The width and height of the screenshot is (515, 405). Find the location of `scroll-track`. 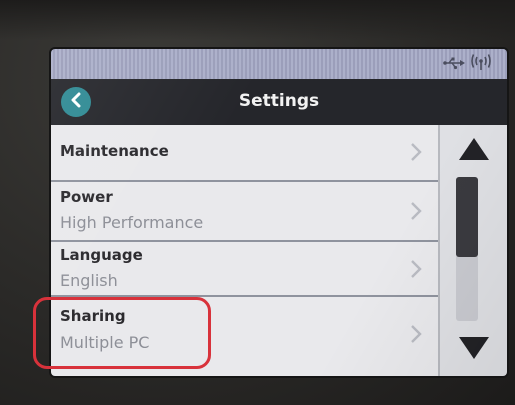

scroll-track is located at coordinates (467, 249).